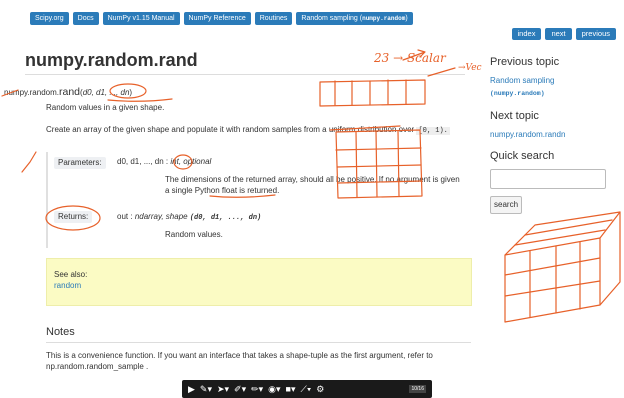  Describe the element at coordinates (517, 93) in the screenshot. I see `previous-topic-link-code: (numpy.random)` at that location.